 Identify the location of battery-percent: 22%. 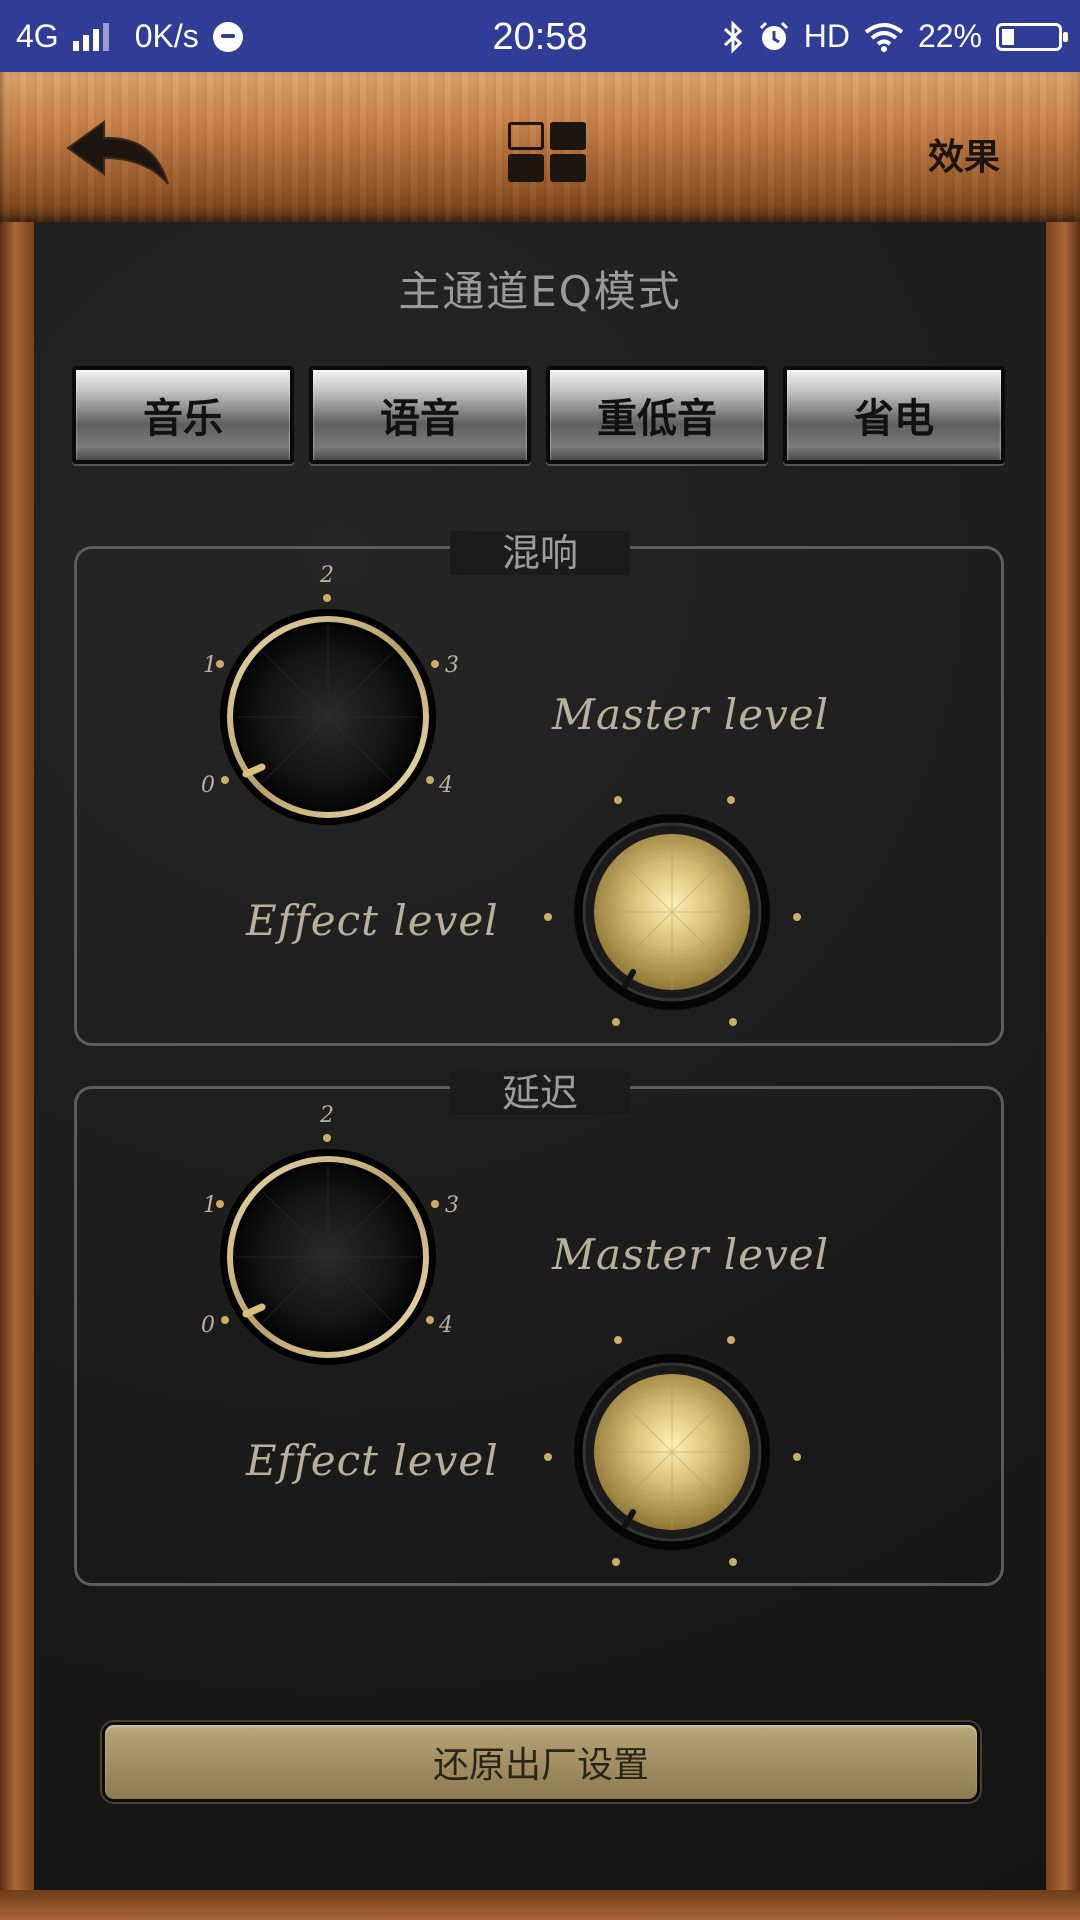
(949, 36).